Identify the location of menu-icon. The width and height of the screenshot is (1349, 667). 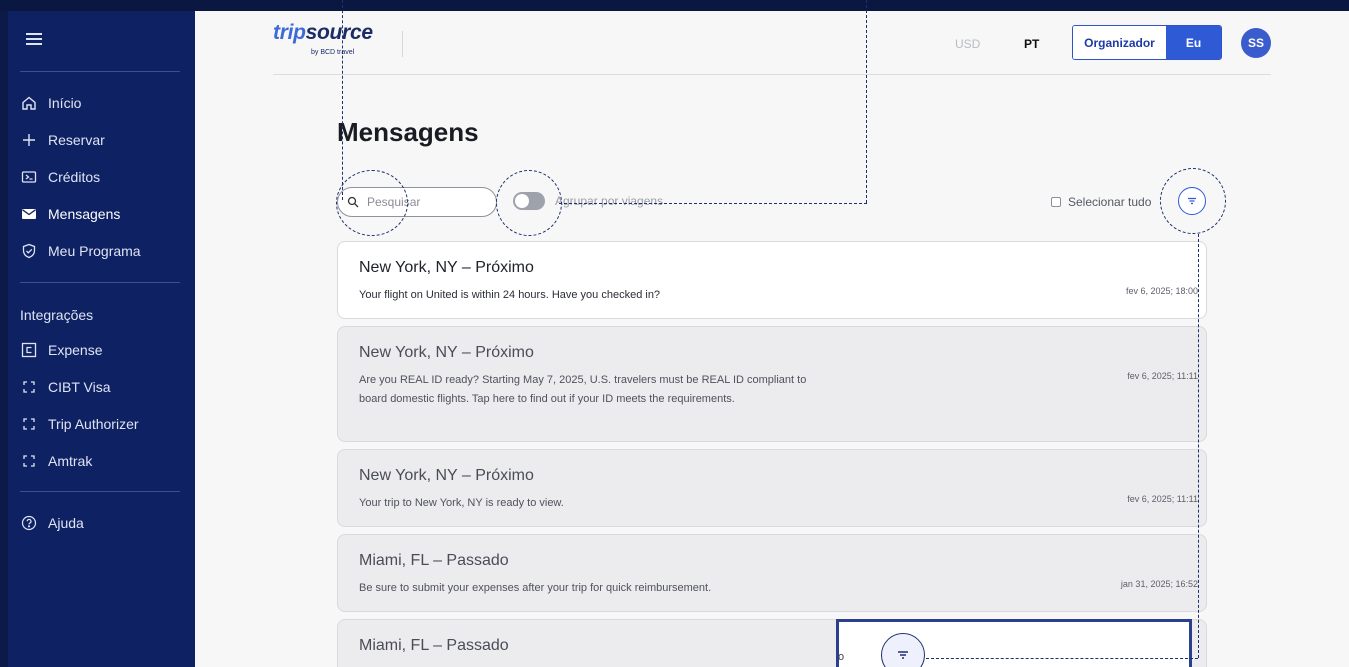
(34, 39).